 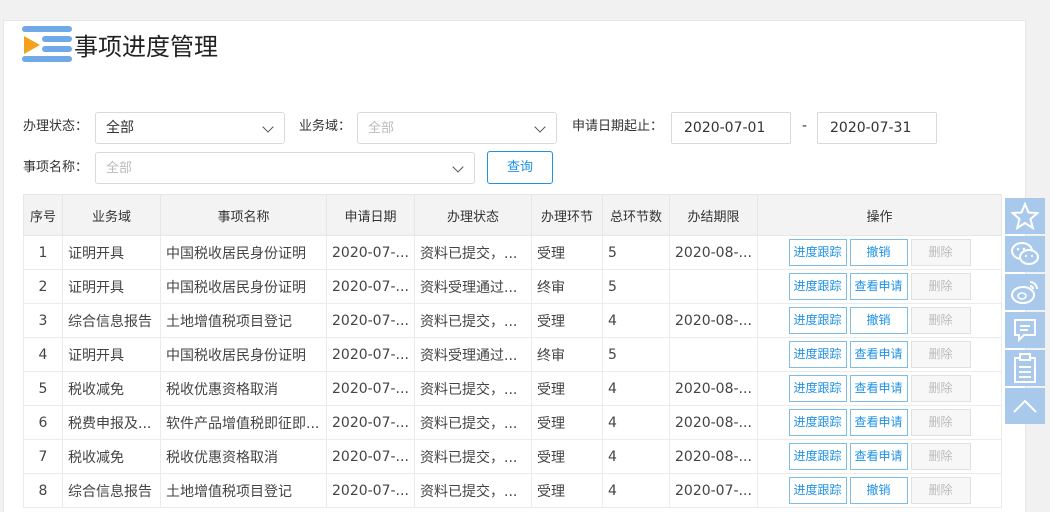 What do you see at coordinates (56, 126) in the screenshot?
I see `status-filter-label: 办理状态：` at bounding box center [56, 126].